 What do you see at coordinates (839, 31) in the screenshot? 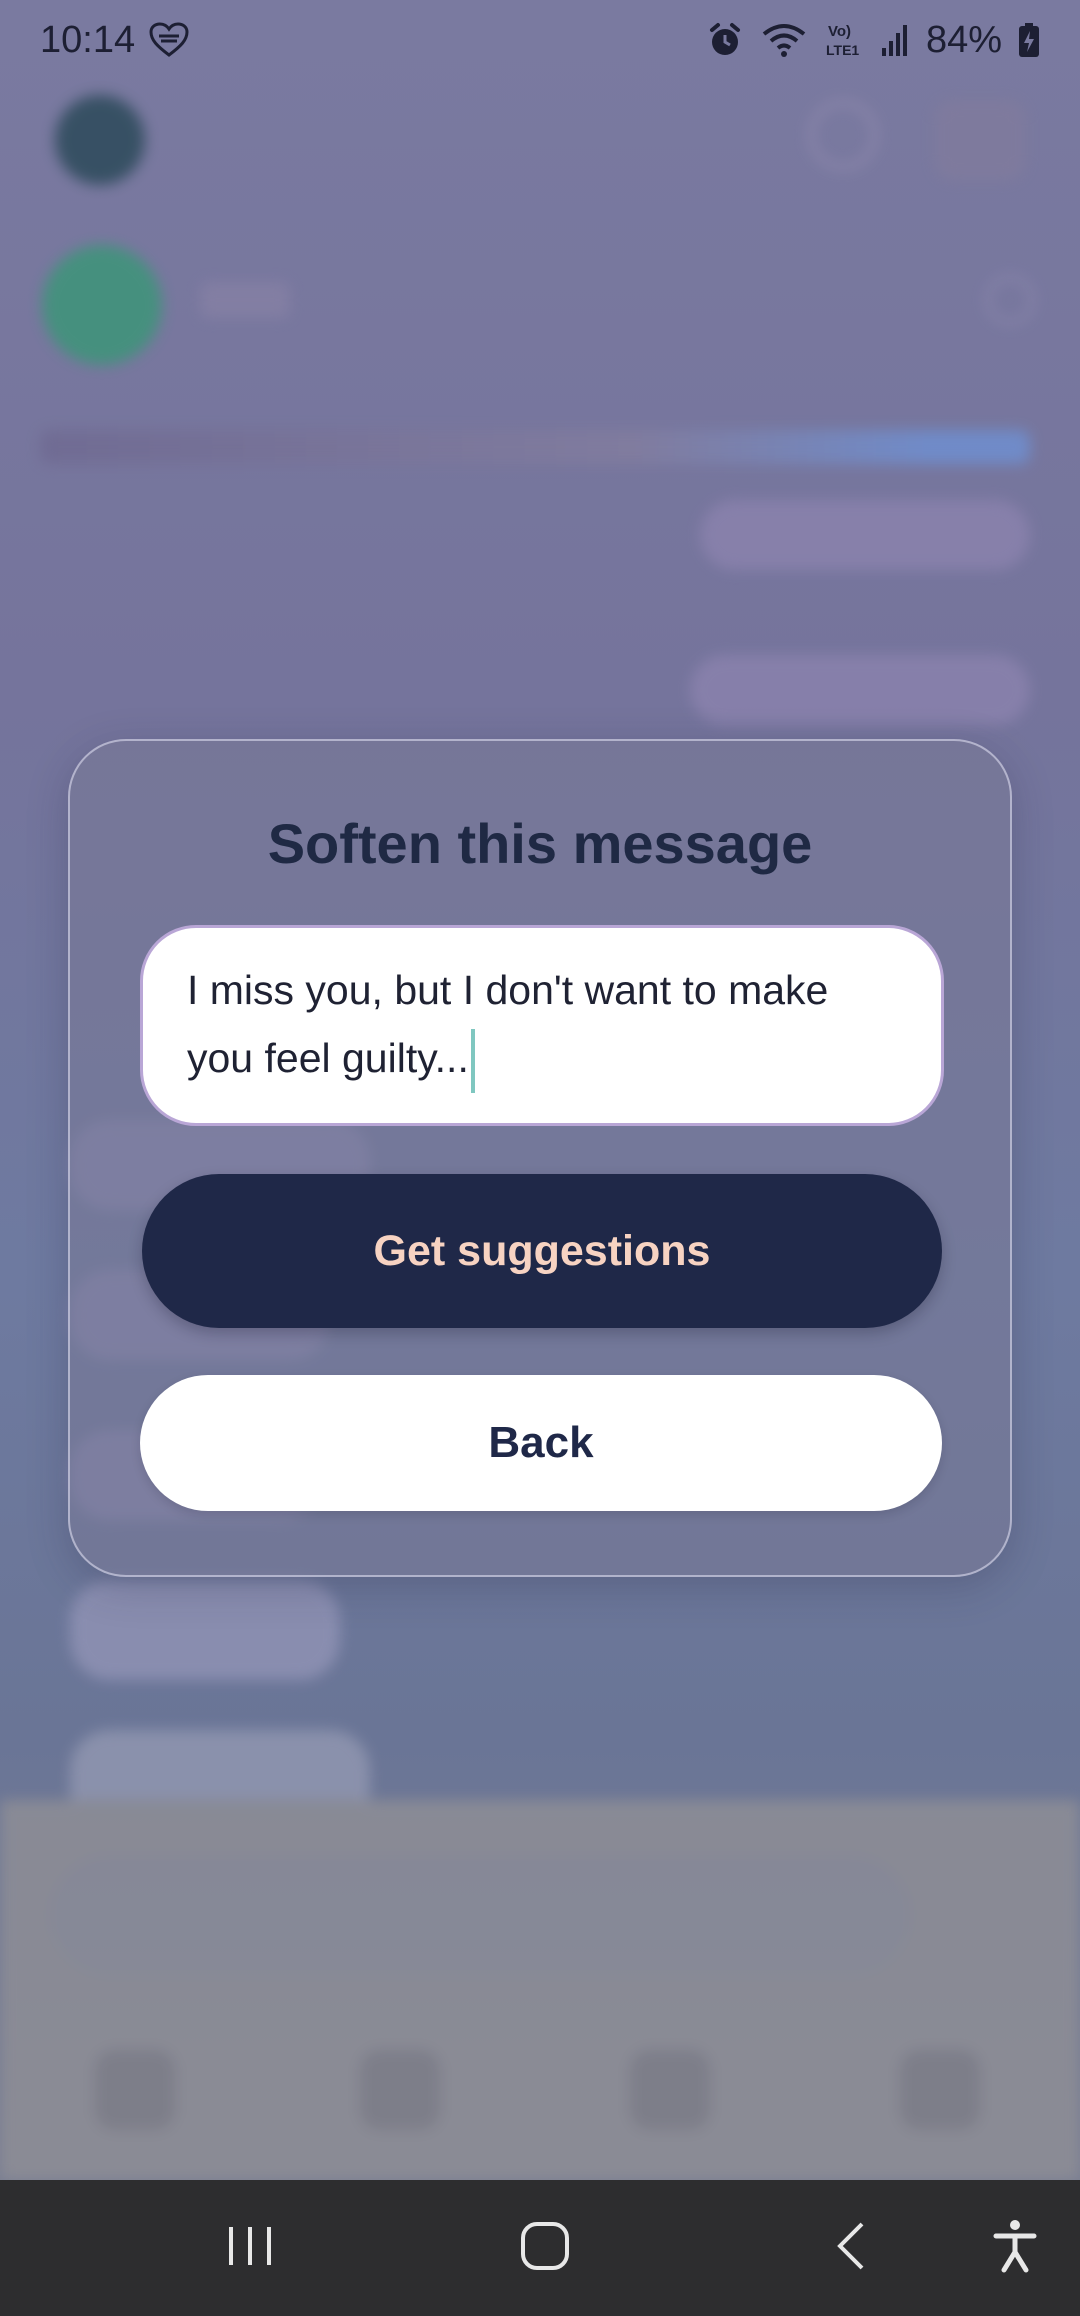
I see `svg-text: Vo)` at bounding box center [839, 31].